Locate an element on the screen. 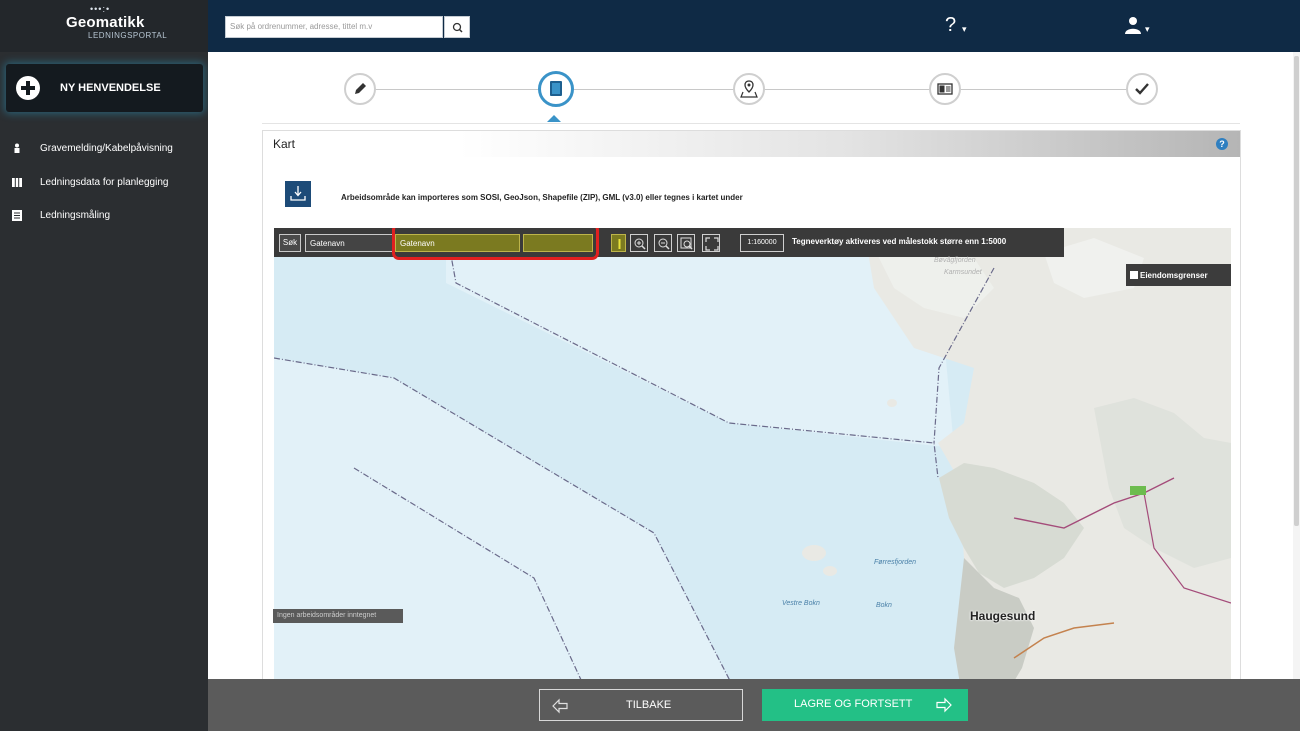 This screenshot has width=1300, height=731. zoom-area-button is located at coordinates (686, 243).